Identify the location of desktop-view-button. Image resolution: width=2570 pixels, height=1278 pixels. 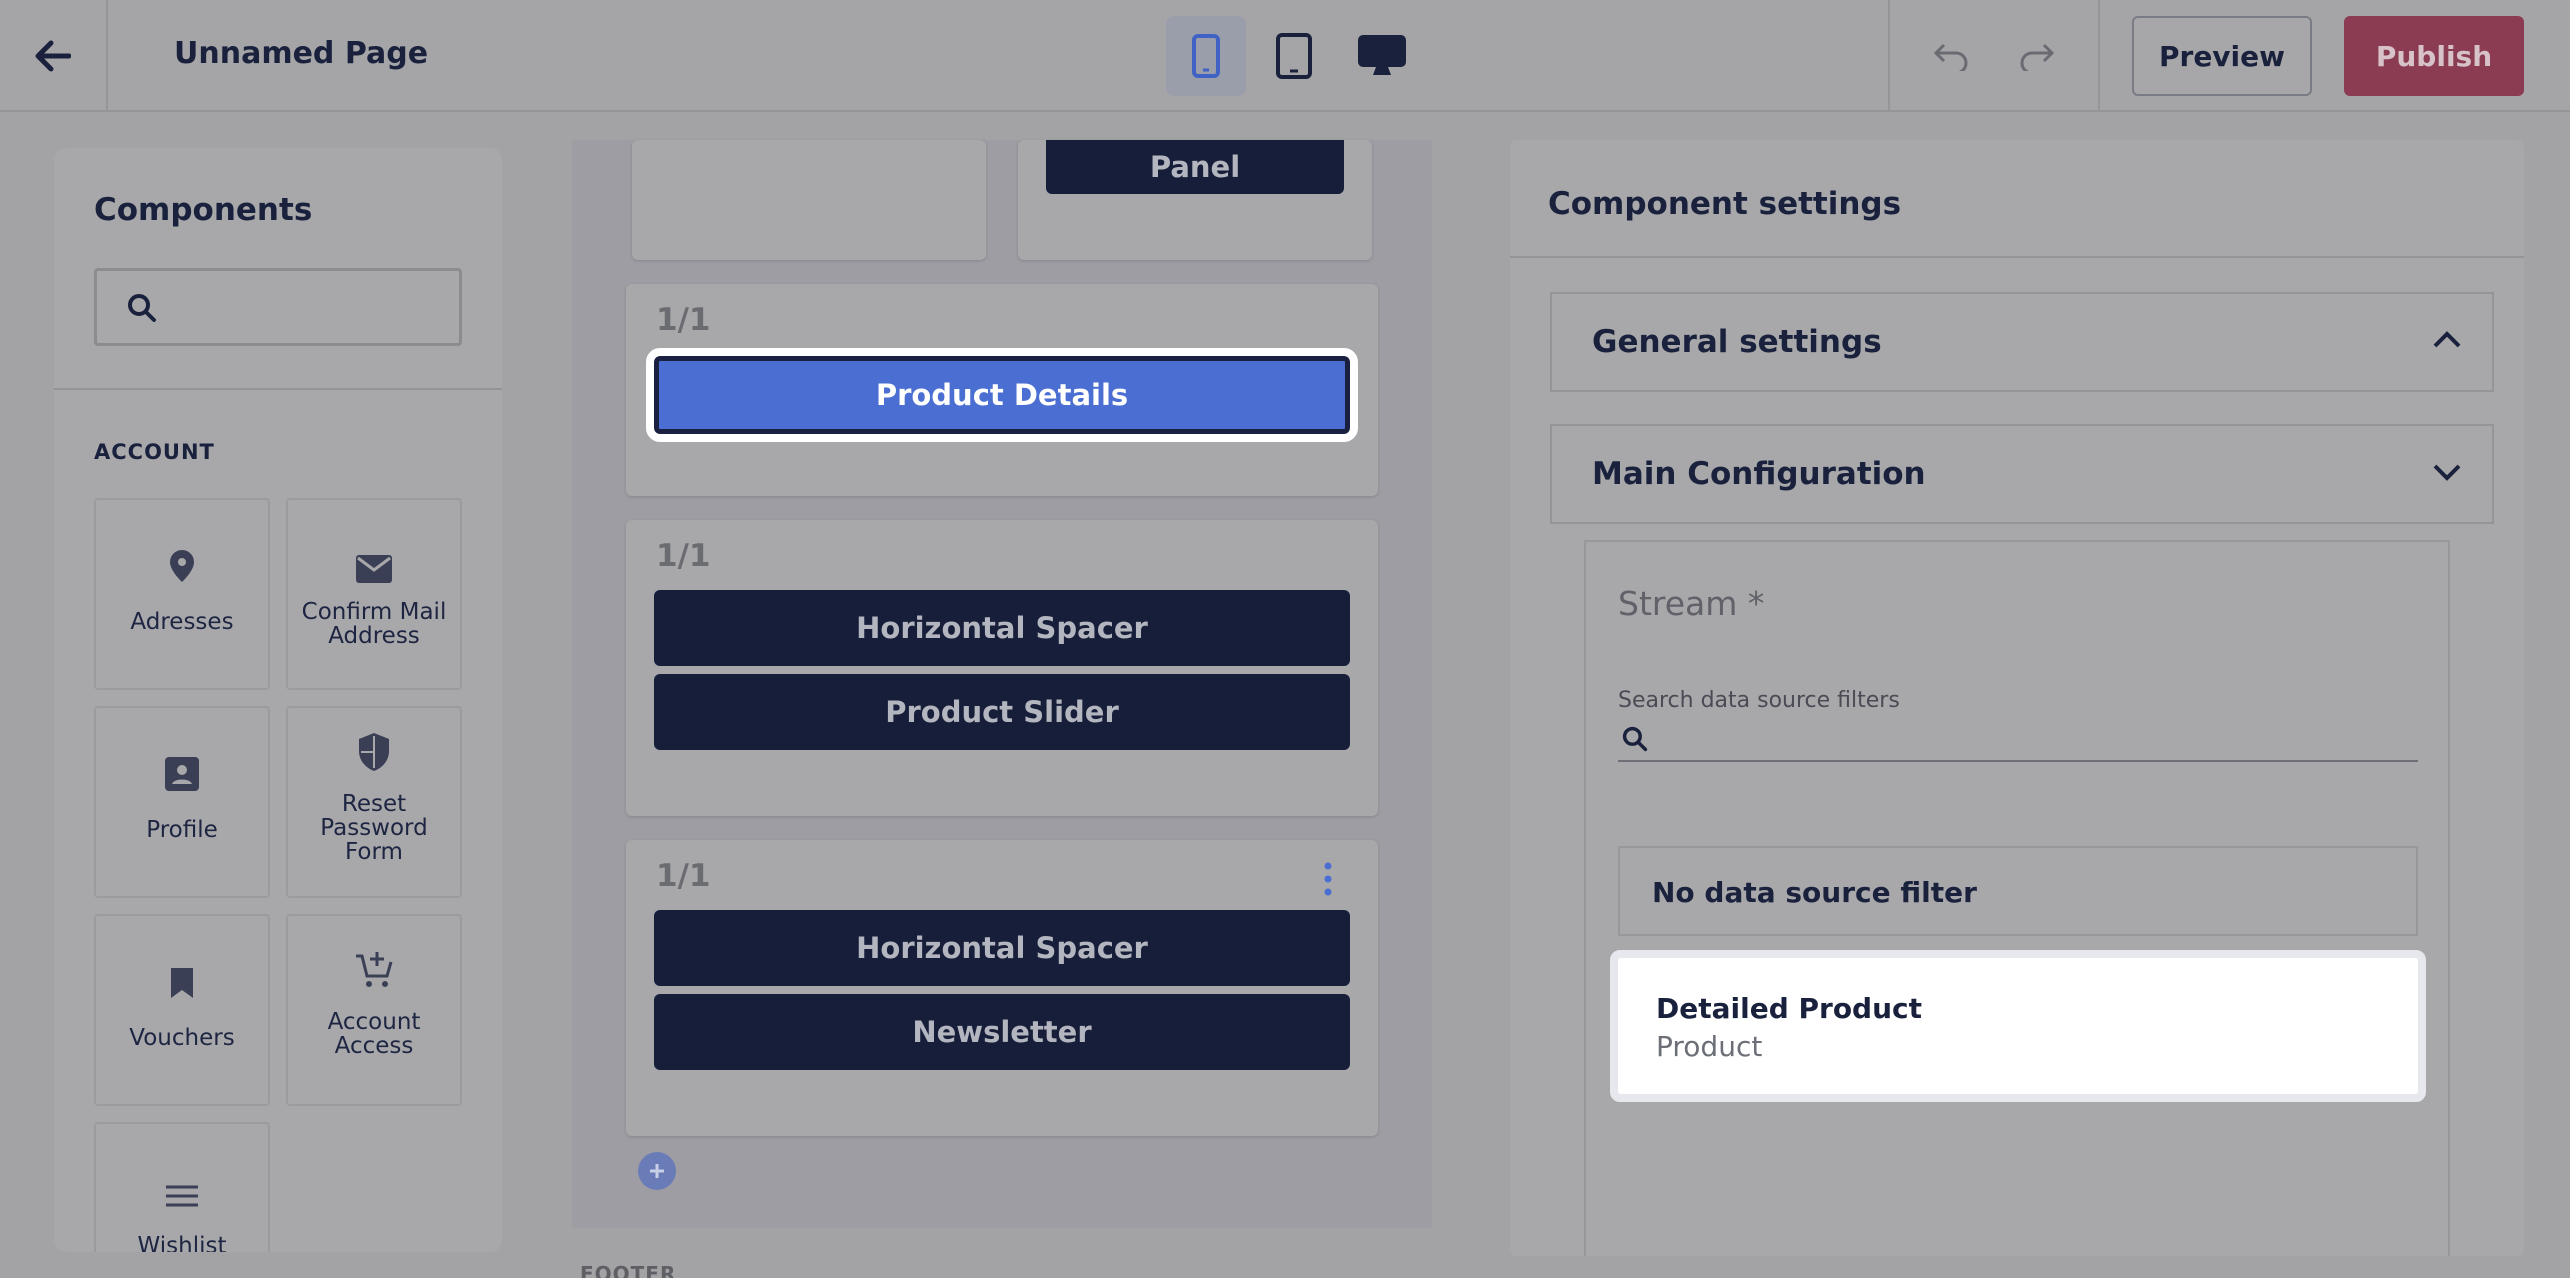
(1382, 56).